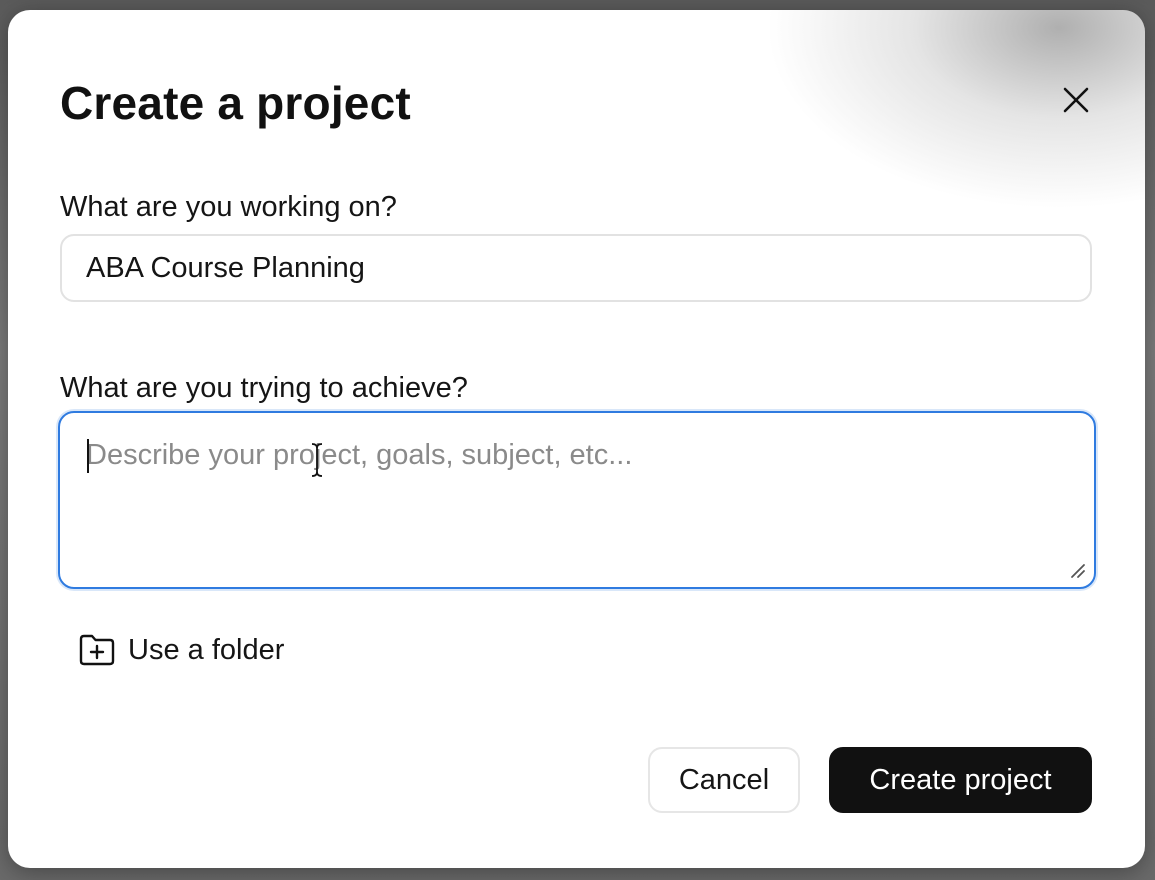 This screenshot has width=1155, height=880. Describe the element at coordinates (228, 207) in the screenshot. I see `project-name-label: What are you working on?` at that location.